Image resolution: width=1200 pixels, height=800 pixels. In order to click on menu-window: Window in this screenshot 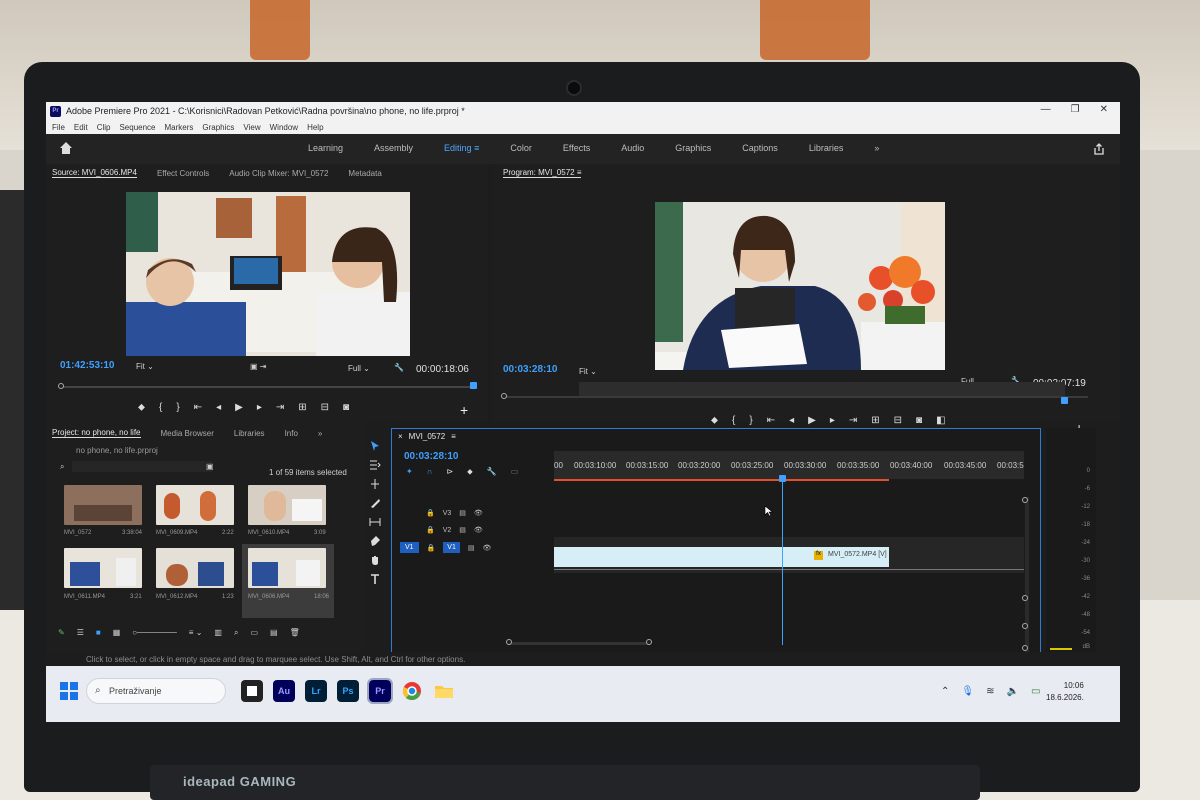, I will do `click(284, 127)`.